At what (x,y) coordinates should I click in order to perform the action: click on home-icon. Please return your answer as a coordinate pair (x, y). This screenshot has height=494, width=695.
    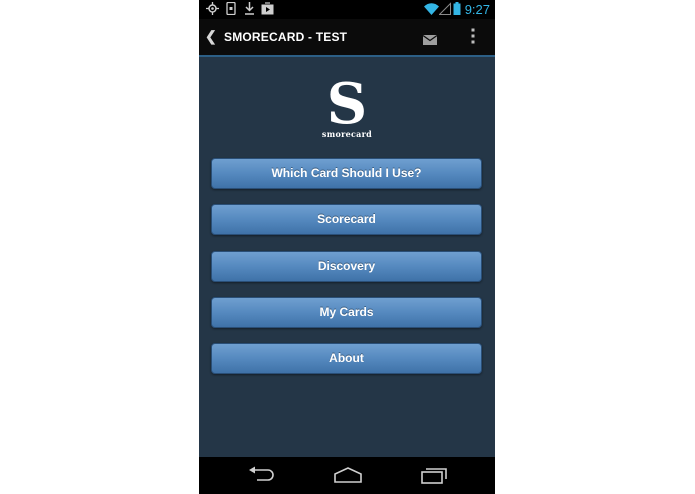
    Looking at the image, I should click on (348, 477).